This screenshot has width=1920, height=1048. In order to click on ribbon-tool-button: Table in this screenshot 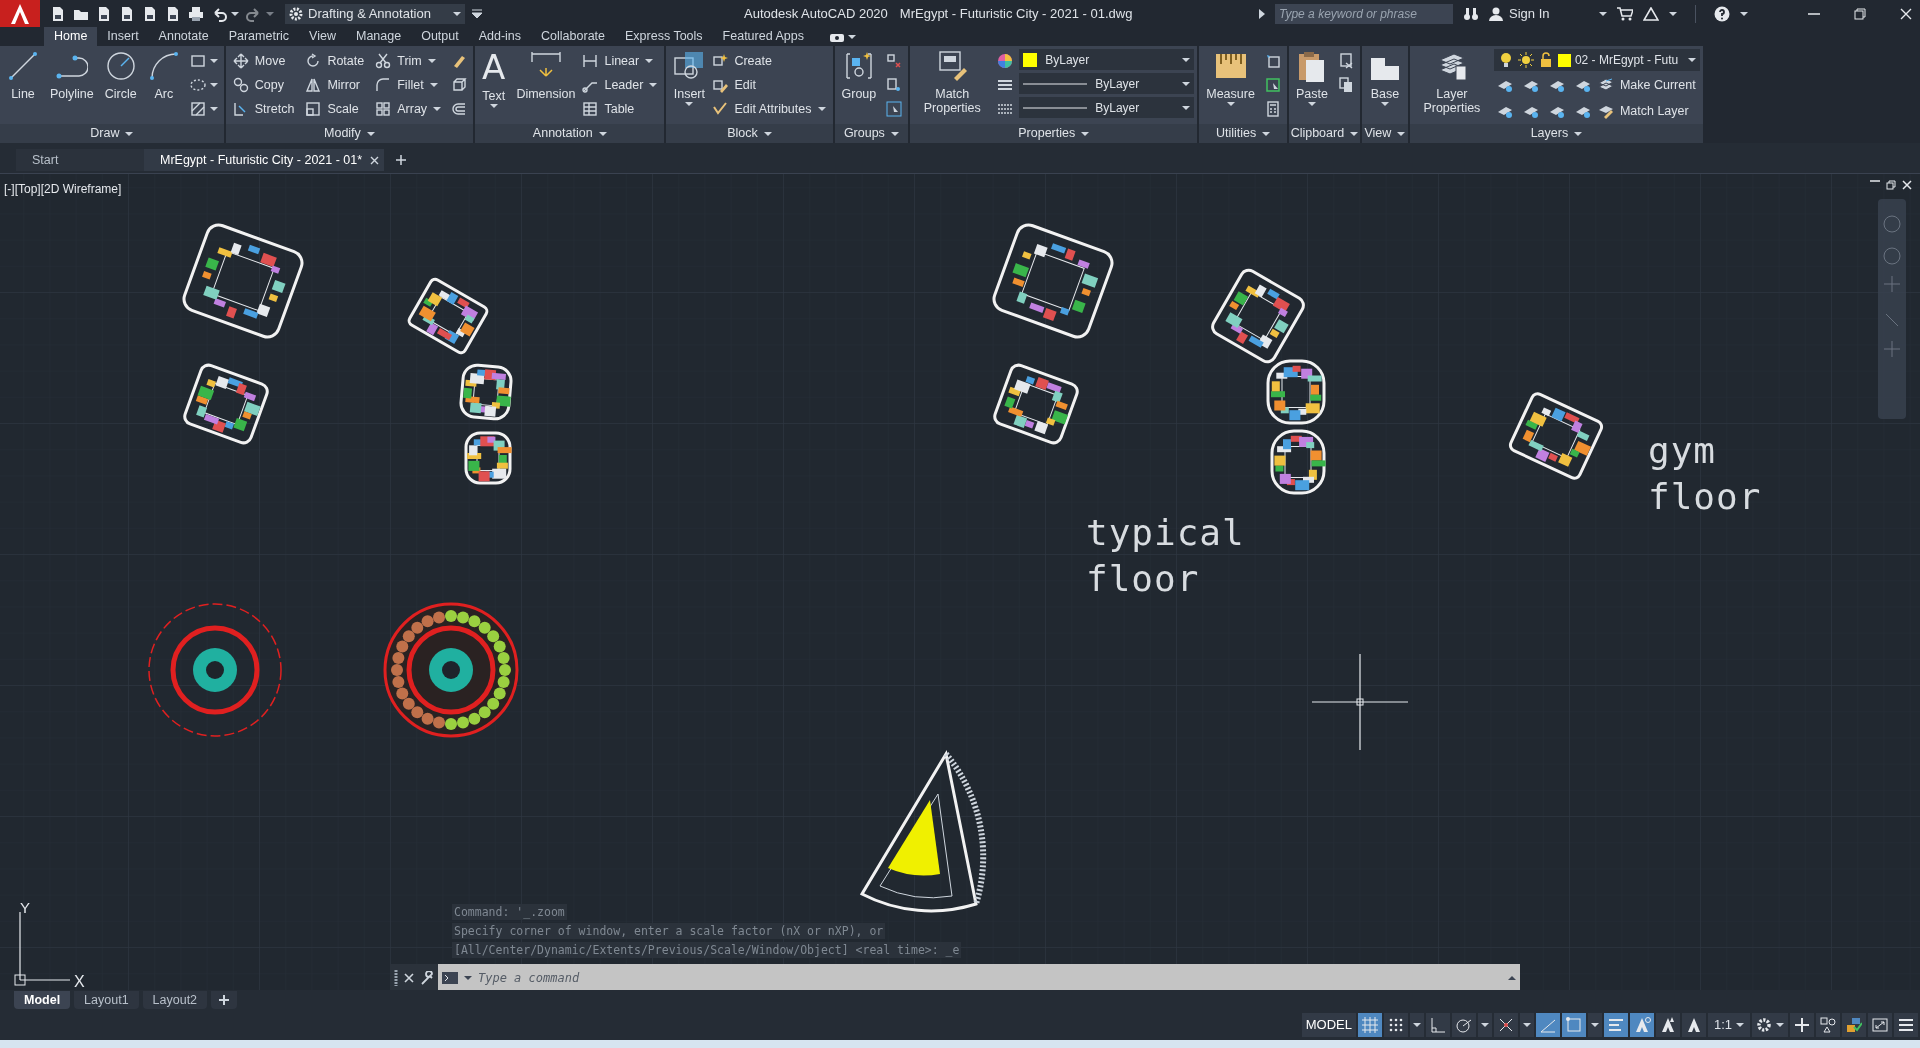, I will do `click(622, 109)`.